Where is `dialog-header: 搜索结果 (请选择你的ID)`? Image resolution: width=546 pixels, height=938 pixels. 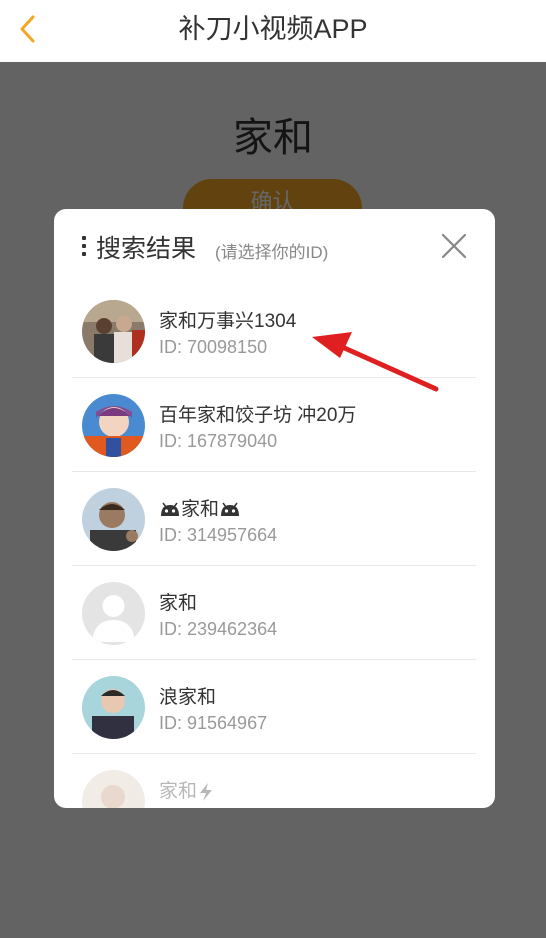 dialog-header: 搜索结果 (请选择你的ID) is located at coordinates (274, 244).